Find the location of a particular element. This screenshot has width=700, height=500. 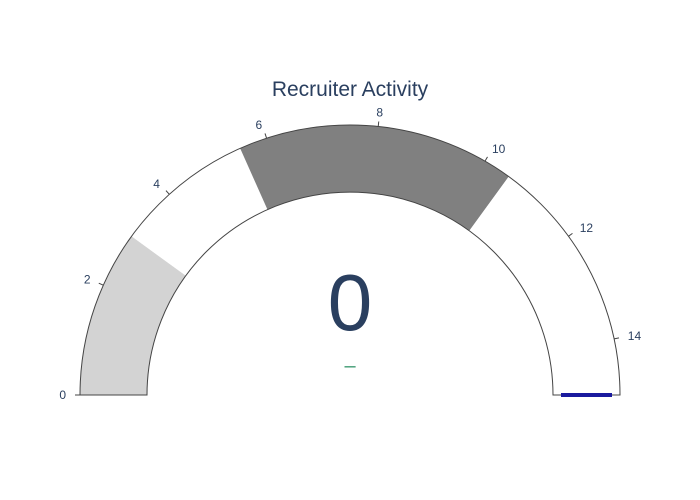

gauge-tick-label: 8 is located at coordinates (379, 113).